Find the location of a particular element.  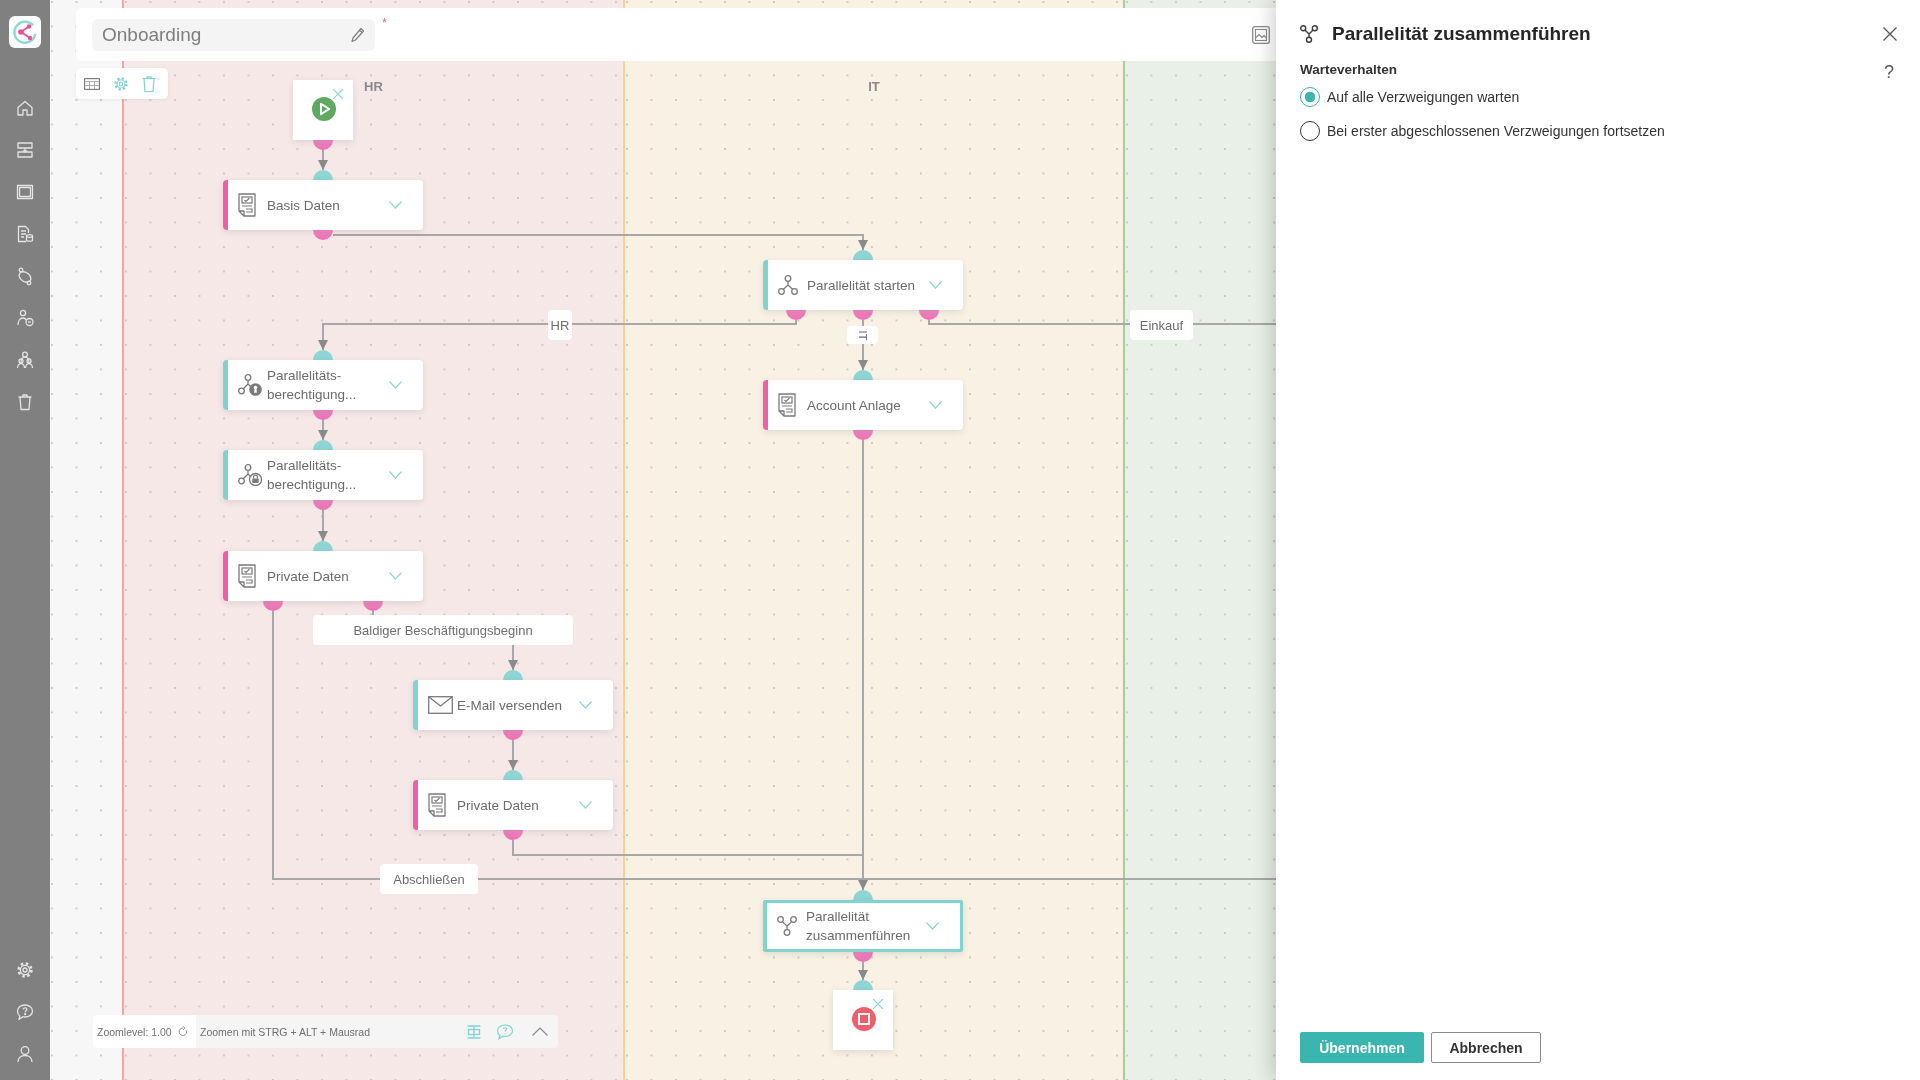

branch-keyhole-icon is located at coordinates (250, 385).